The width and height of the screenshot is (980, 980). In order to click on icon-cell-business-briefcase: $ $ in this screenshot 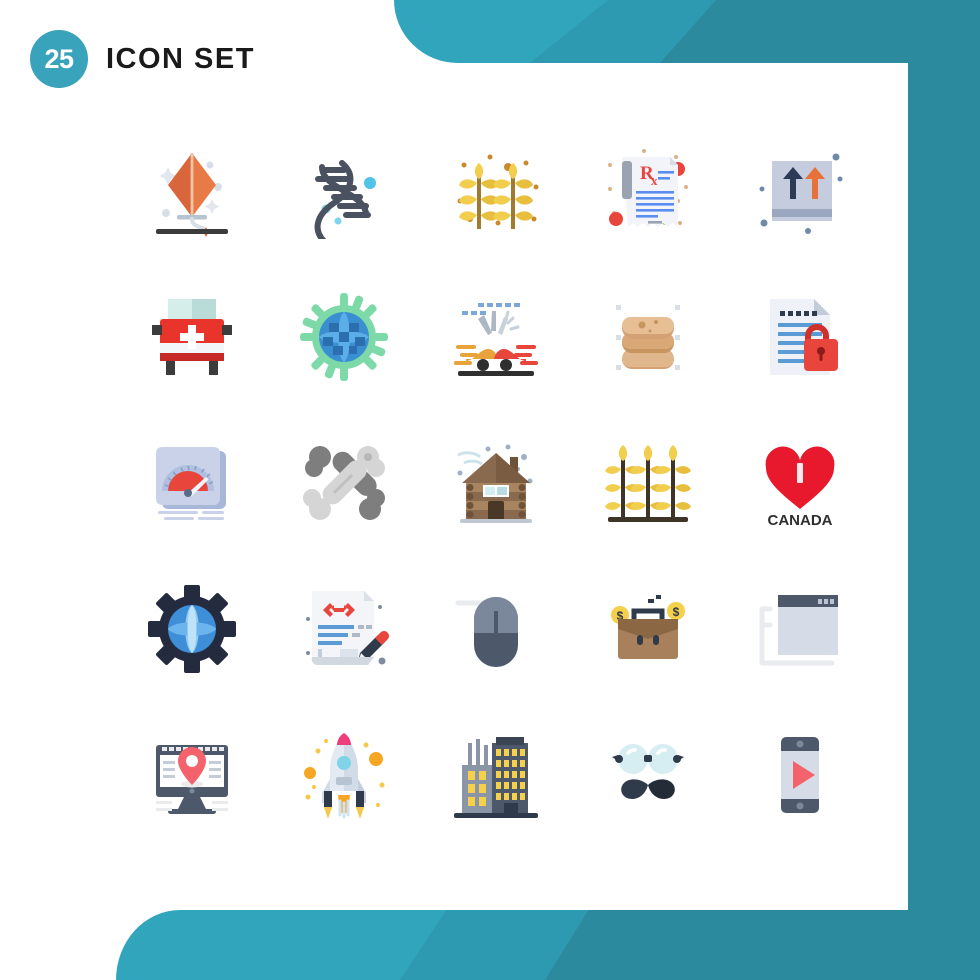, I will do `click(648, 629)`.